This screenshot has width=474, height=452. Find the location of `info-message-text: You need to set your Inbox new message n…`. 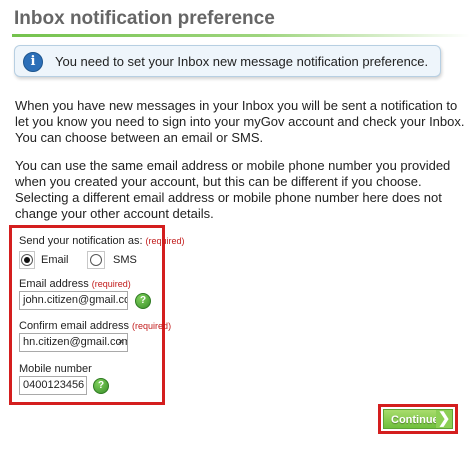

info-message-text: You need to set your Inbox new message n… is located at coordinates (242, 61).